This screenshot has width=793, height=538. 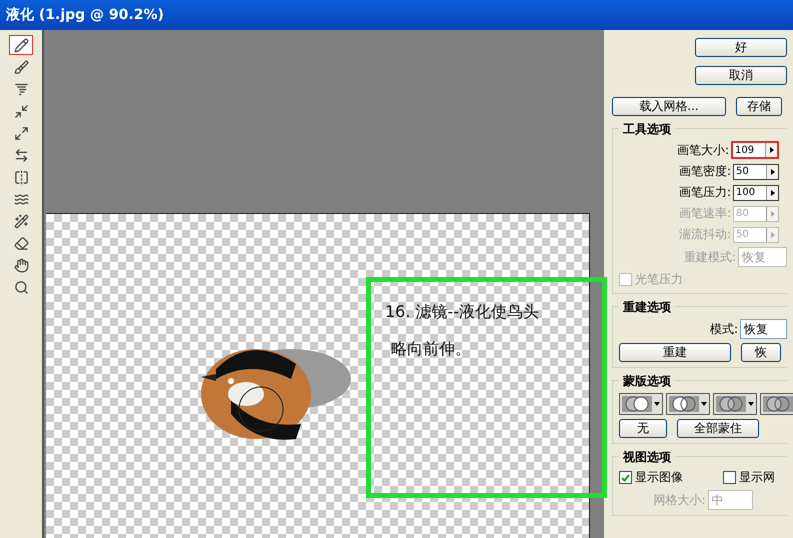 I want to click on mirror-icon, so click(x=21, y=177).